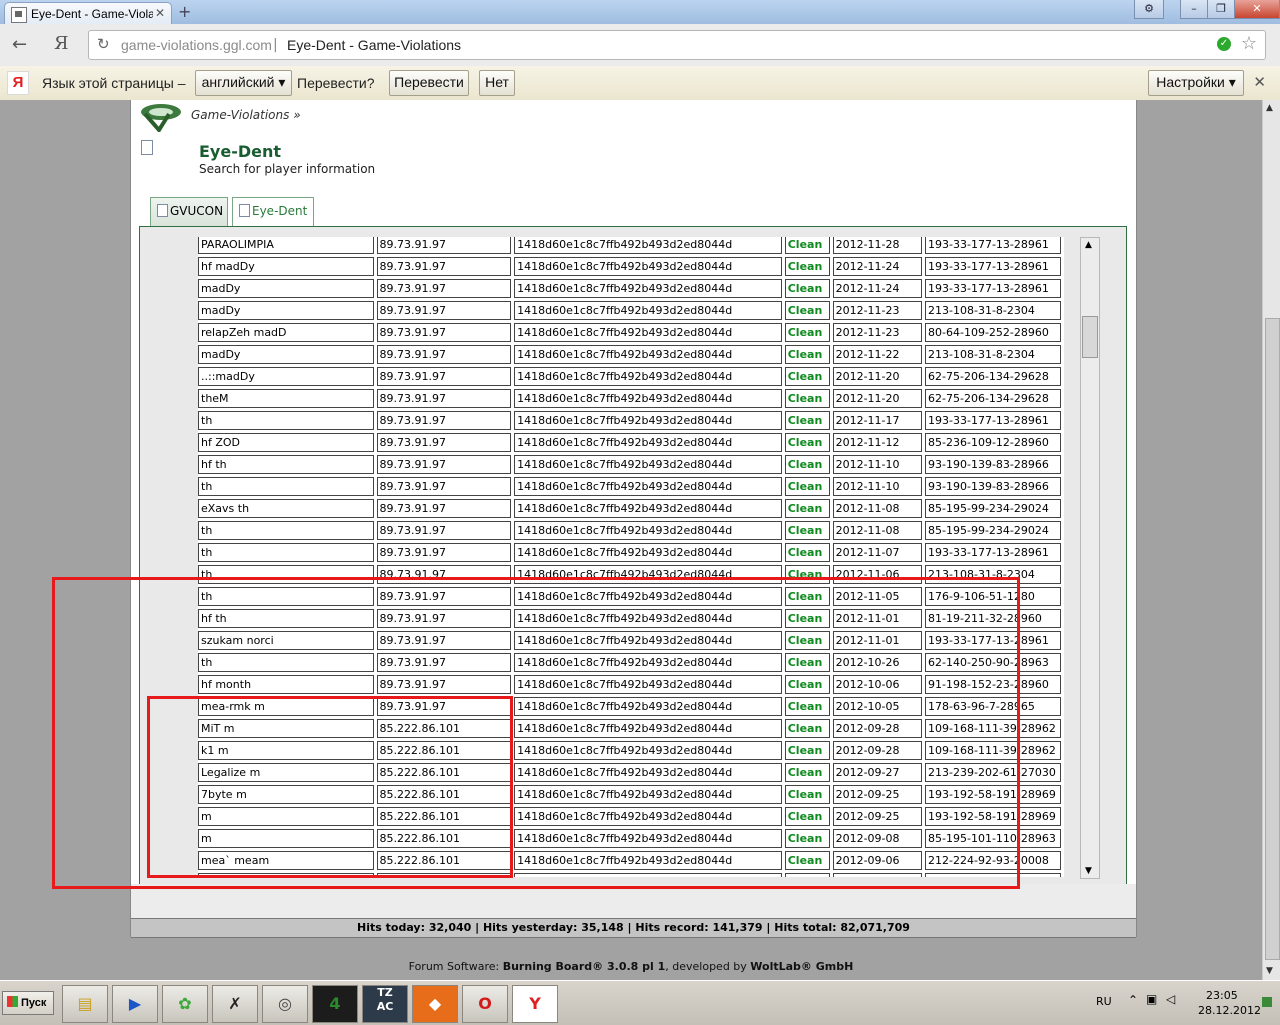  I want to click on server-cell: 85-236-109-12-28960, so click(993, 442).